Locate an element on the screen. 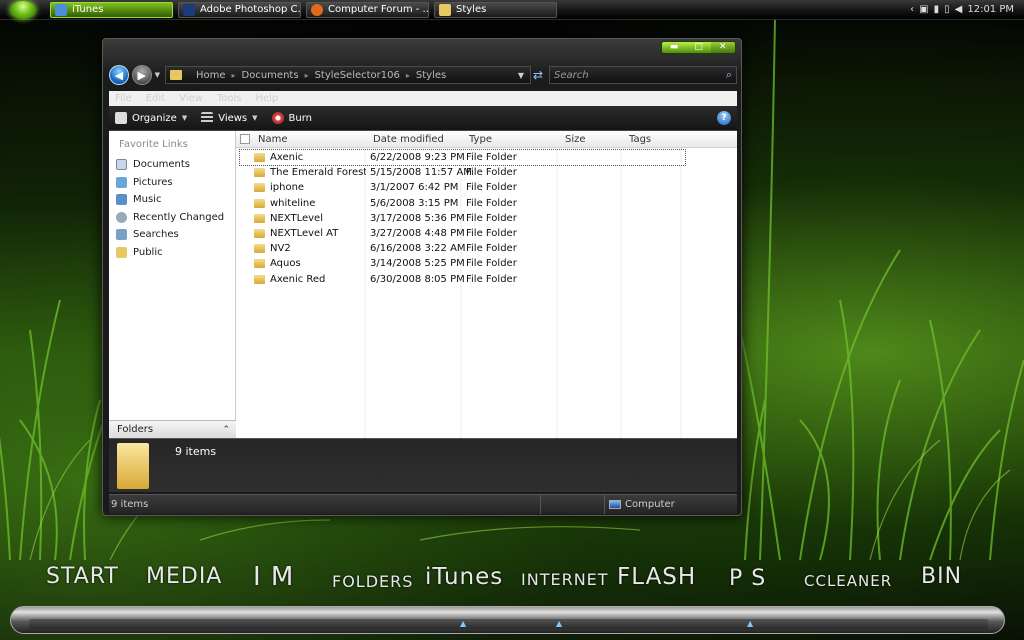 This screenshot has height=640, width=1024. folders-toggle: Folders ⌃ is located at coordinates (172, 429).